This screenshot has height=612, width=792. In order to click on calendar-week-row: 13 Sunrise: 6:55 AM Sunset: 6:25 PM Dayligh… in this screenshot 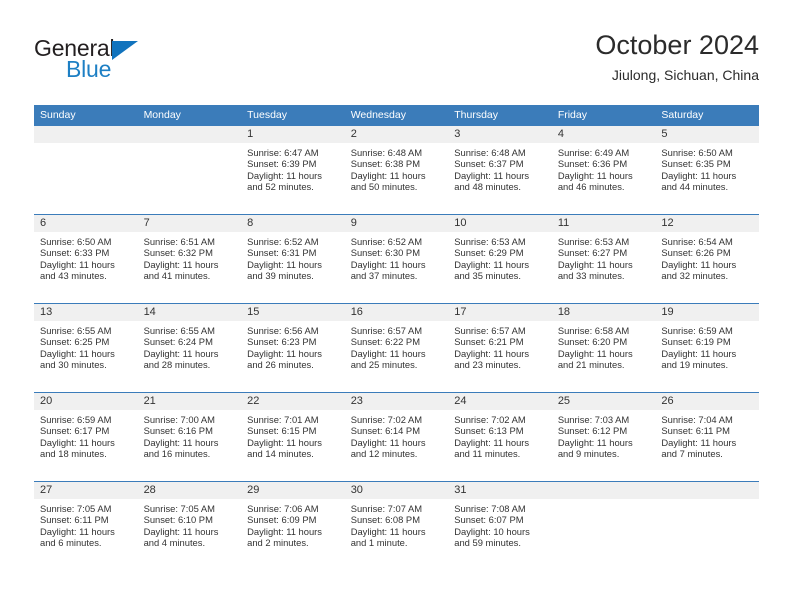, I will do `click(396, 348)`.